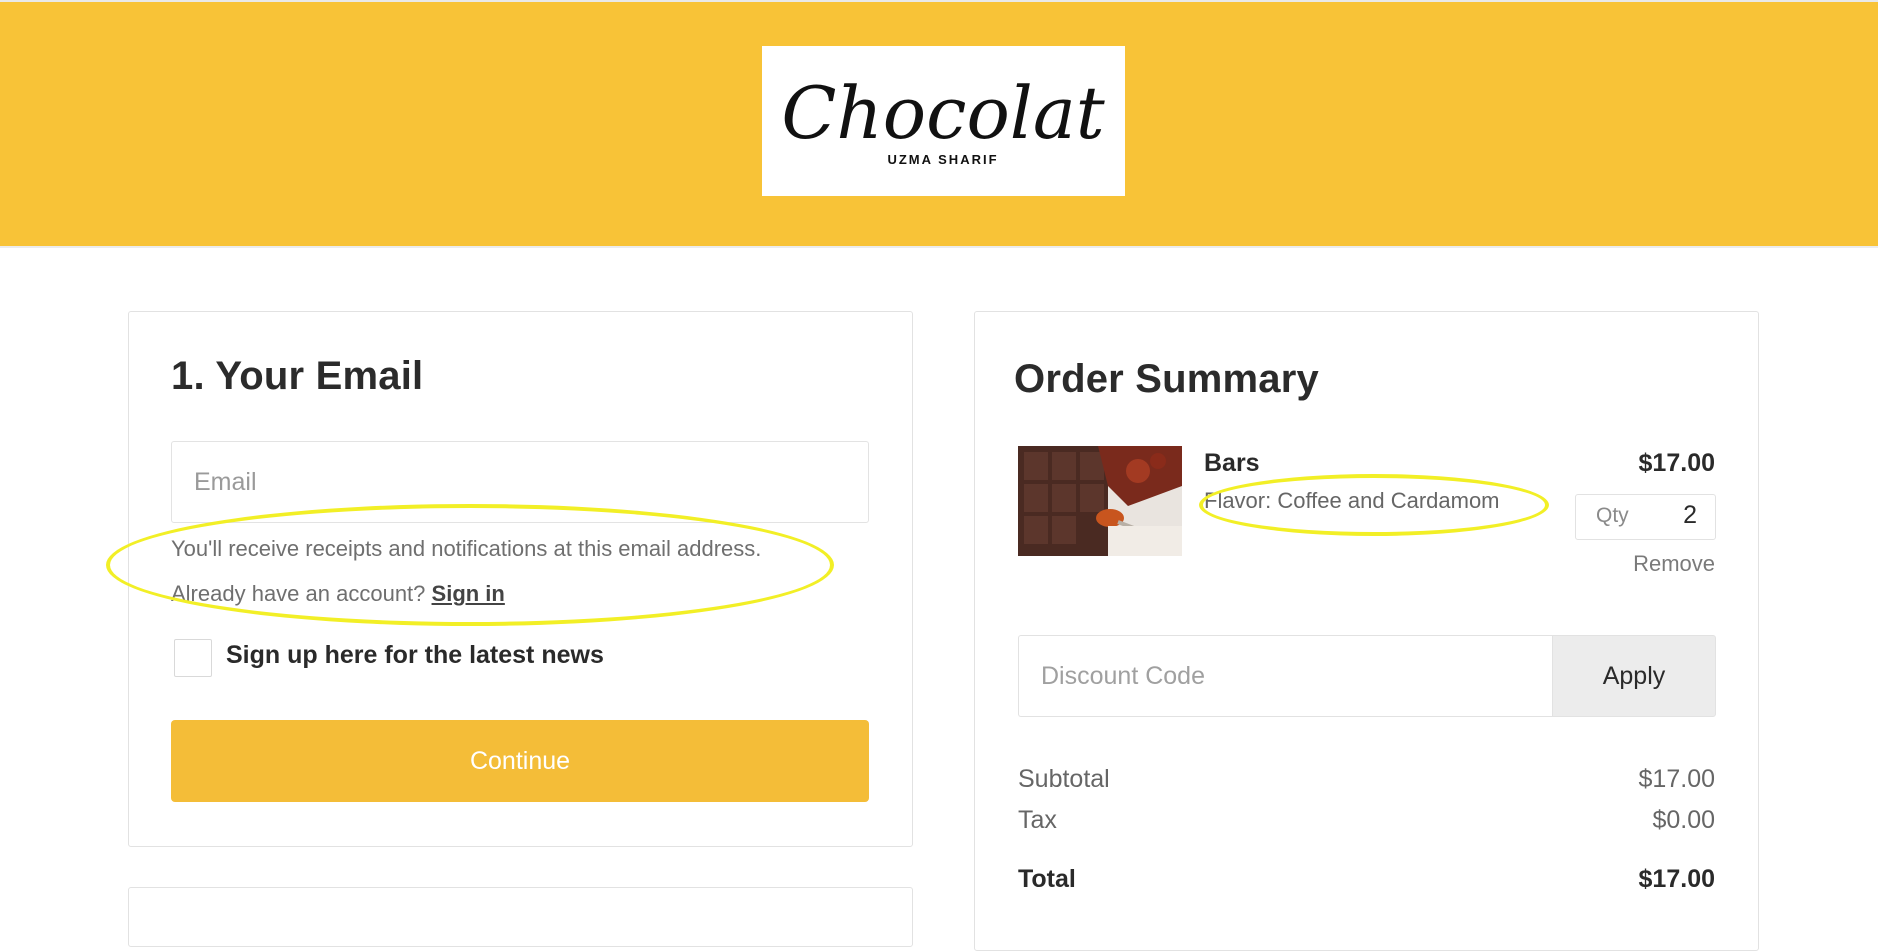 Image resolution: width=1878 pixels, height=951 pixels. I want to click on discount-code-input, so click(1285, 676).